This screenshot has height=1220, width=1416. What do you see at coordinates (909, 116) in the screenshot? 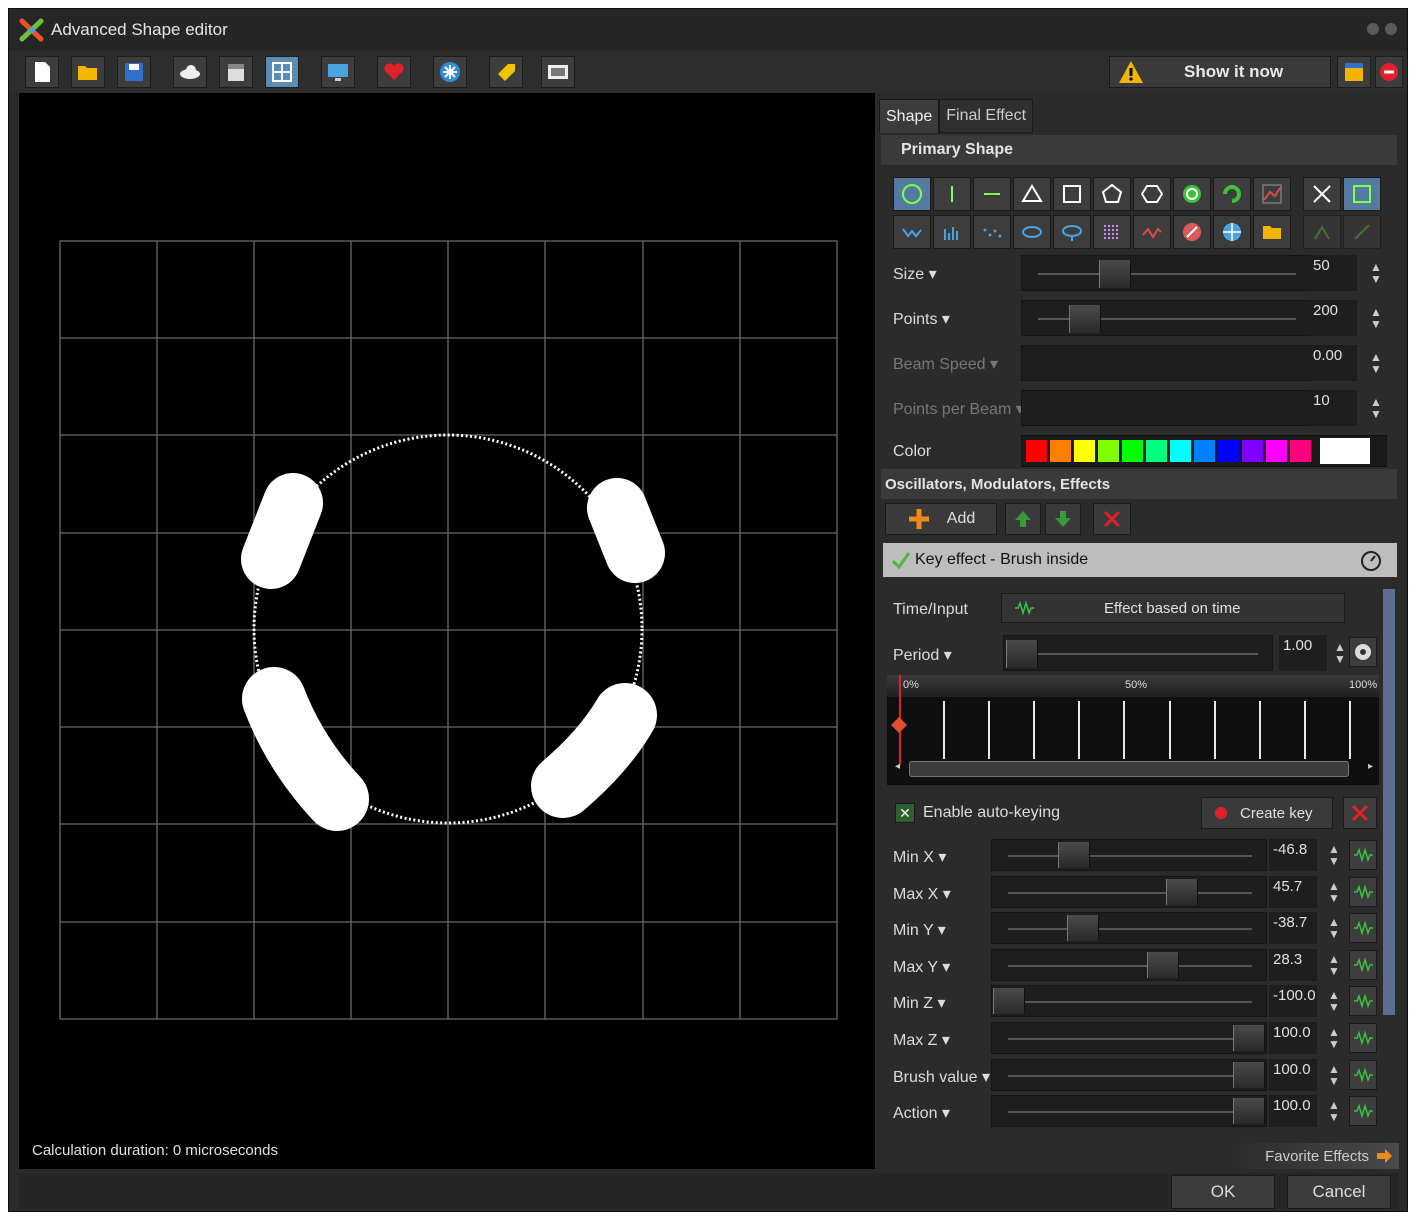
I see `tab-shape: Shape` at bounding box center [909, 116].